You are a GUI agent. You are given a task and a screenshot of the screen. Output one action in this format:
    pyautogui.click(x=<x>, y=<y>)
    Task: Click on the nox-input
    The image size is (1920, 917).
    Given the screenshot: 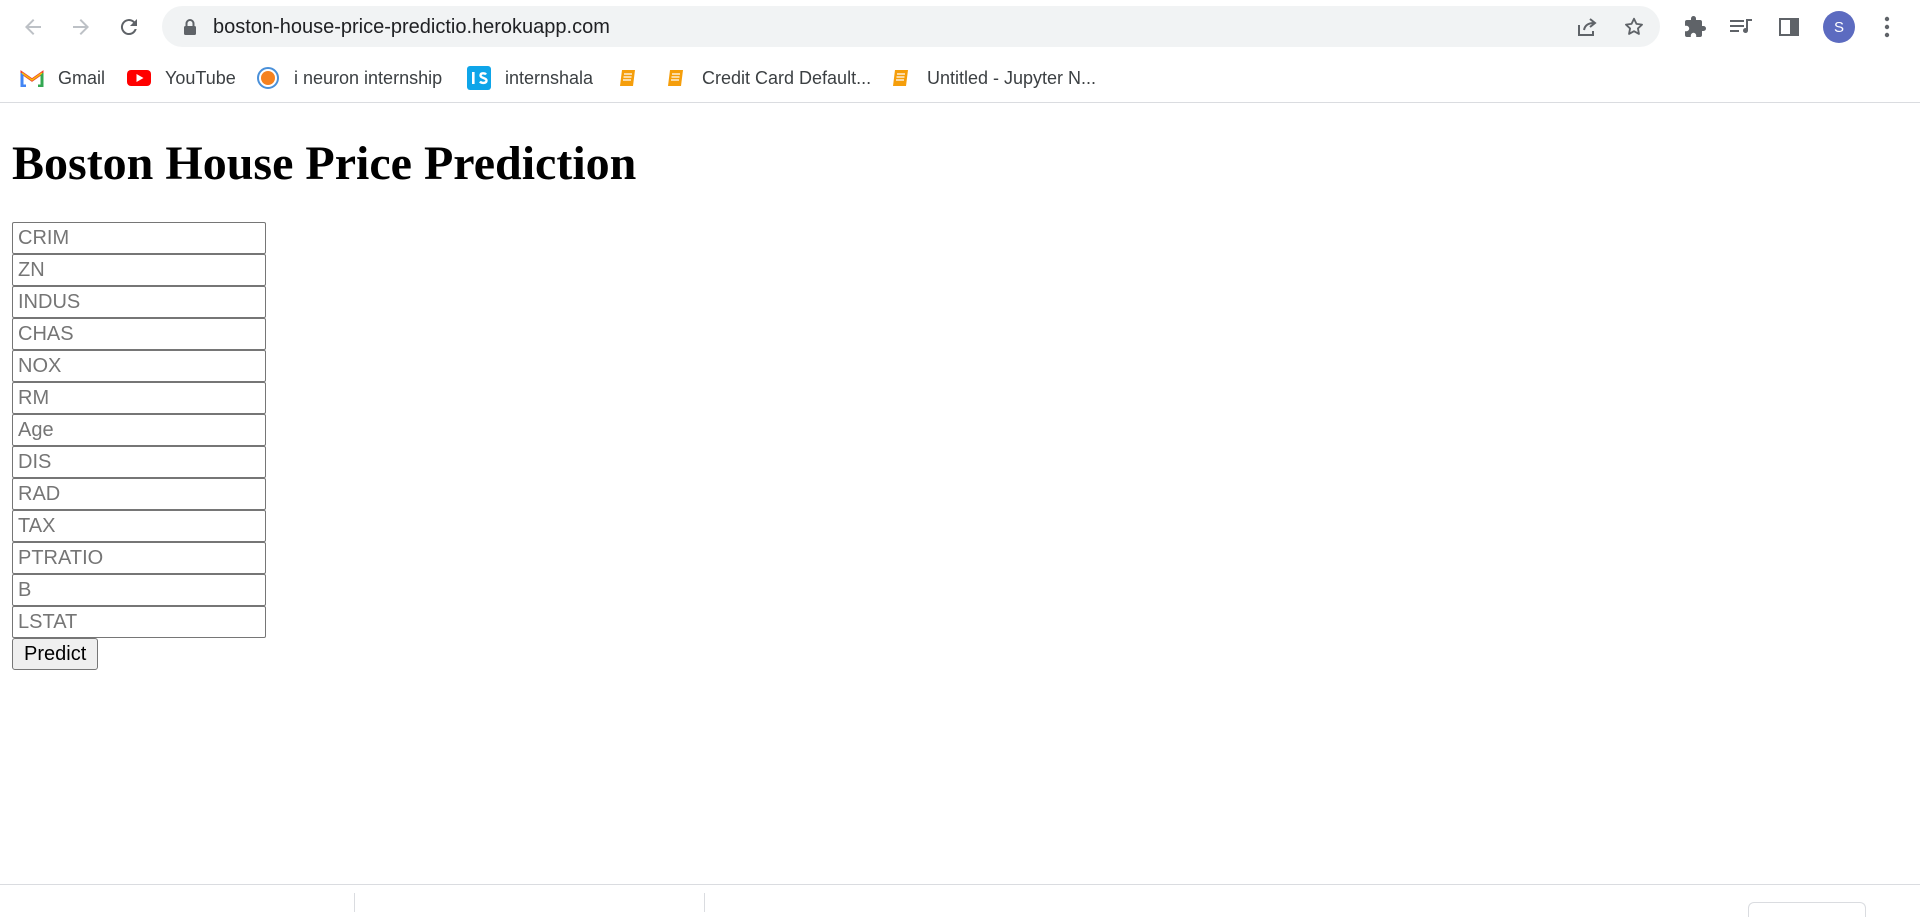 What is the action you would take?
    pyautogui.click(x=139, y=366)
    